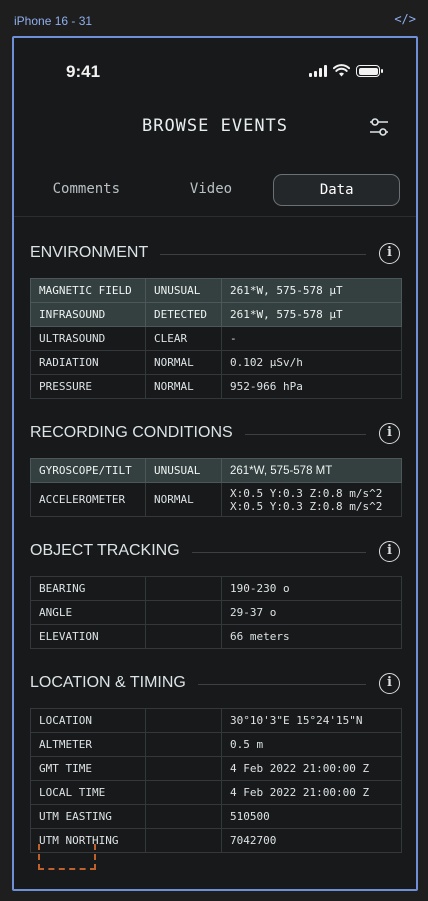 The width and height of the screenshot is (428, 901). Describe the element at coordinates (215, 216) in the screenshot. I see `divider` at that location.